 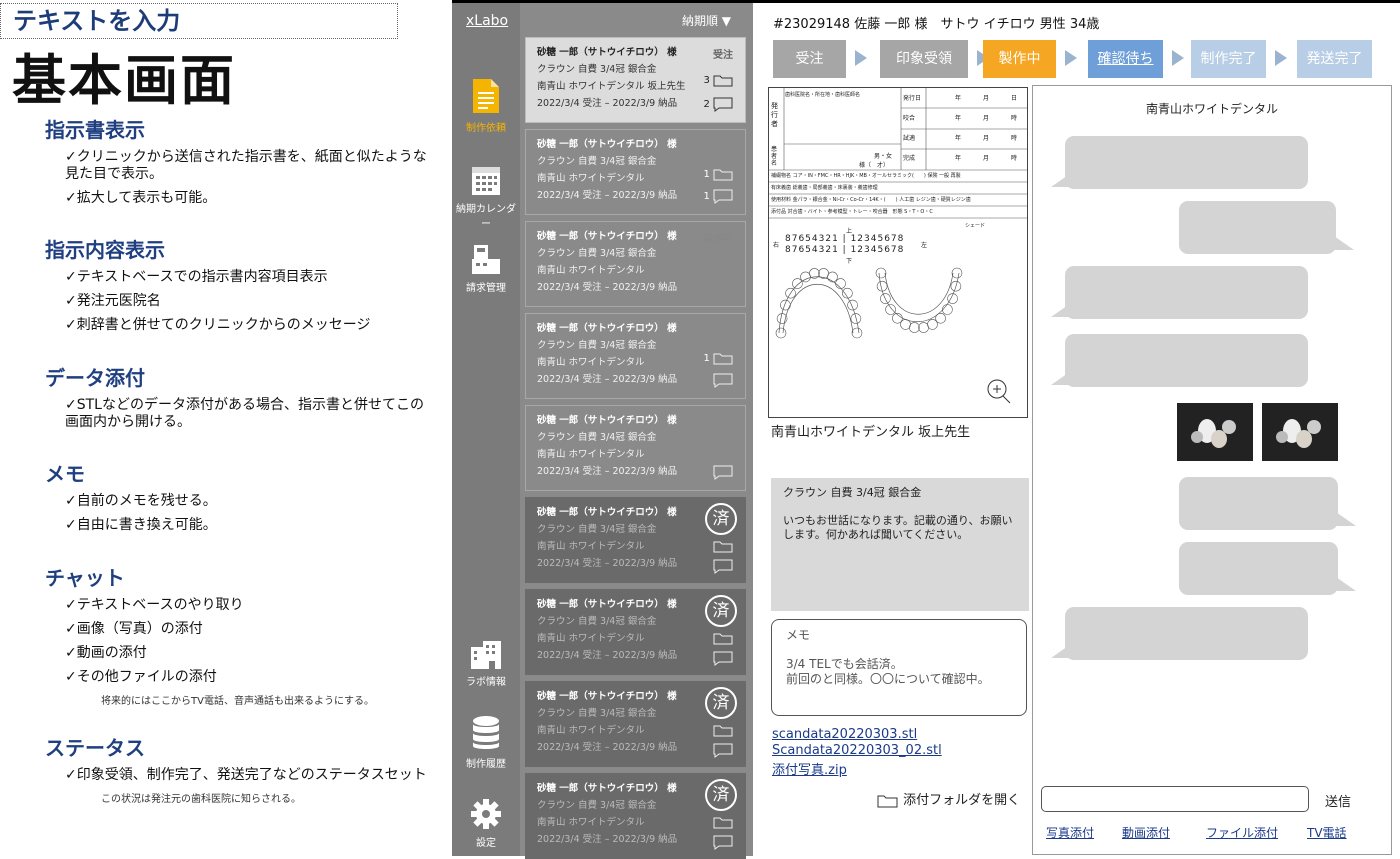 I want to click on zoom-icon, so click(x=999, y=391).